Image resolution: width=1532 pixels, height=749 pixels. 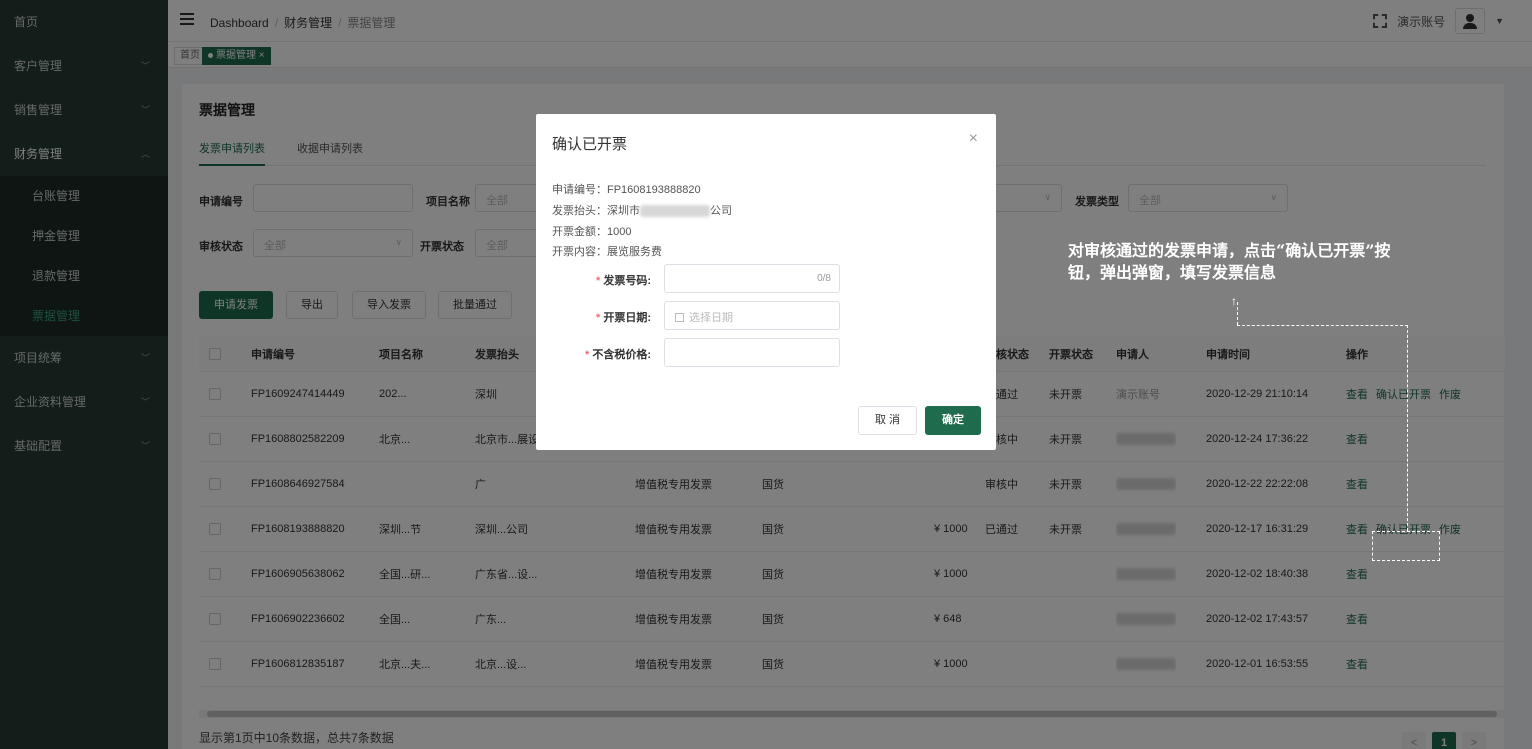 What do you see at coordinates (973, 139) in the screenshot?
I see `close-icon: ×` at bounding box center [973, 139].